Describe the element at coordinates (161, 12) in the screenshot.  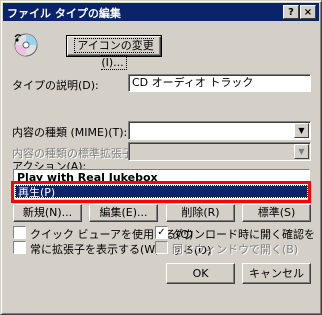
I see `title-bar: ファイル タイプの編集 ? ×` at that location.